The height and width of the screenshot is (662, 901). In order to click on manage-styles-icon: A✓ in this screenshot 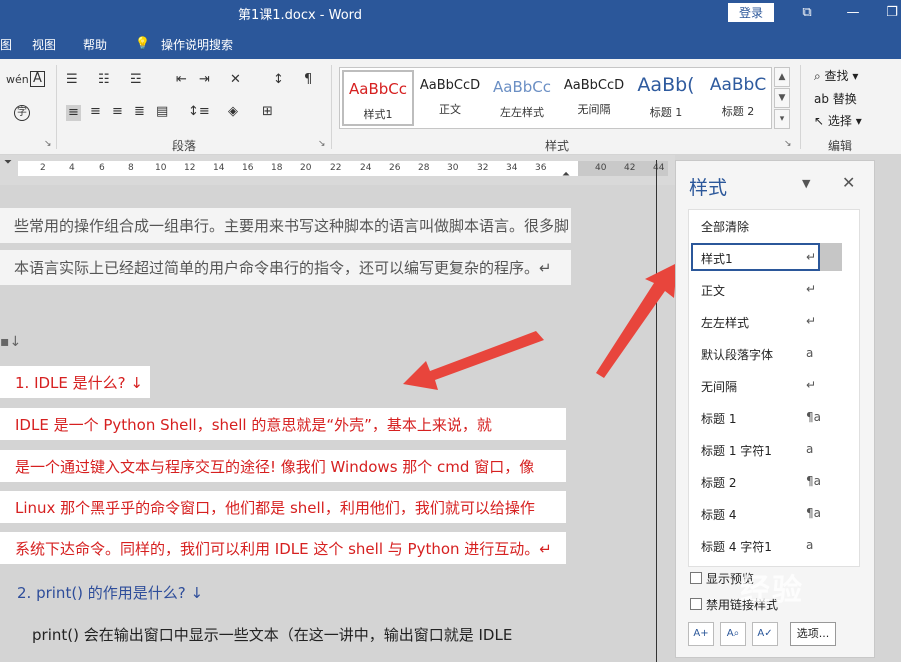, I will do `click(765, 634)`.